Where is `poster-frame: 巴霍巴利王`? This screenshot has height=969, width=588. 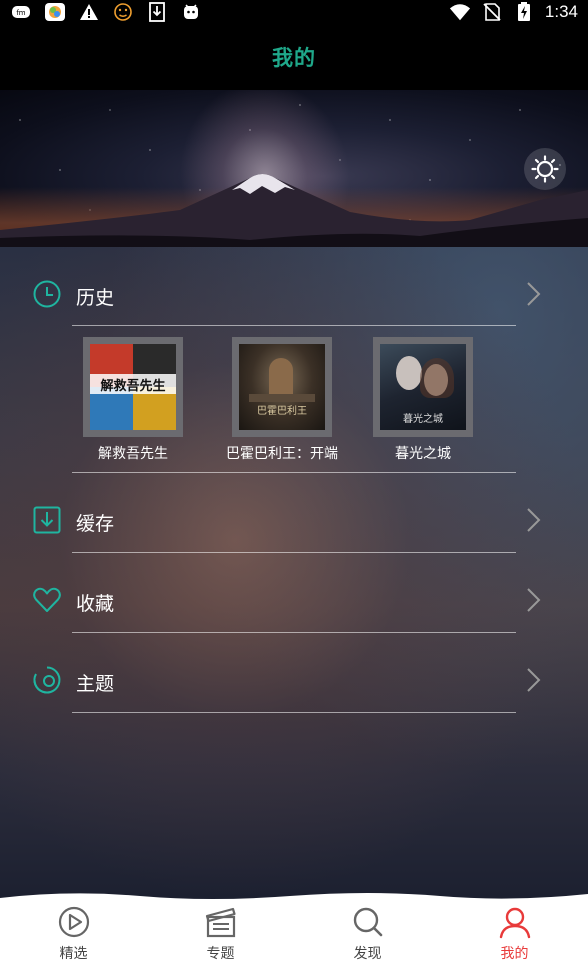
poster-frame: 巴霍巴利王 is located at coordinates (282, 387).